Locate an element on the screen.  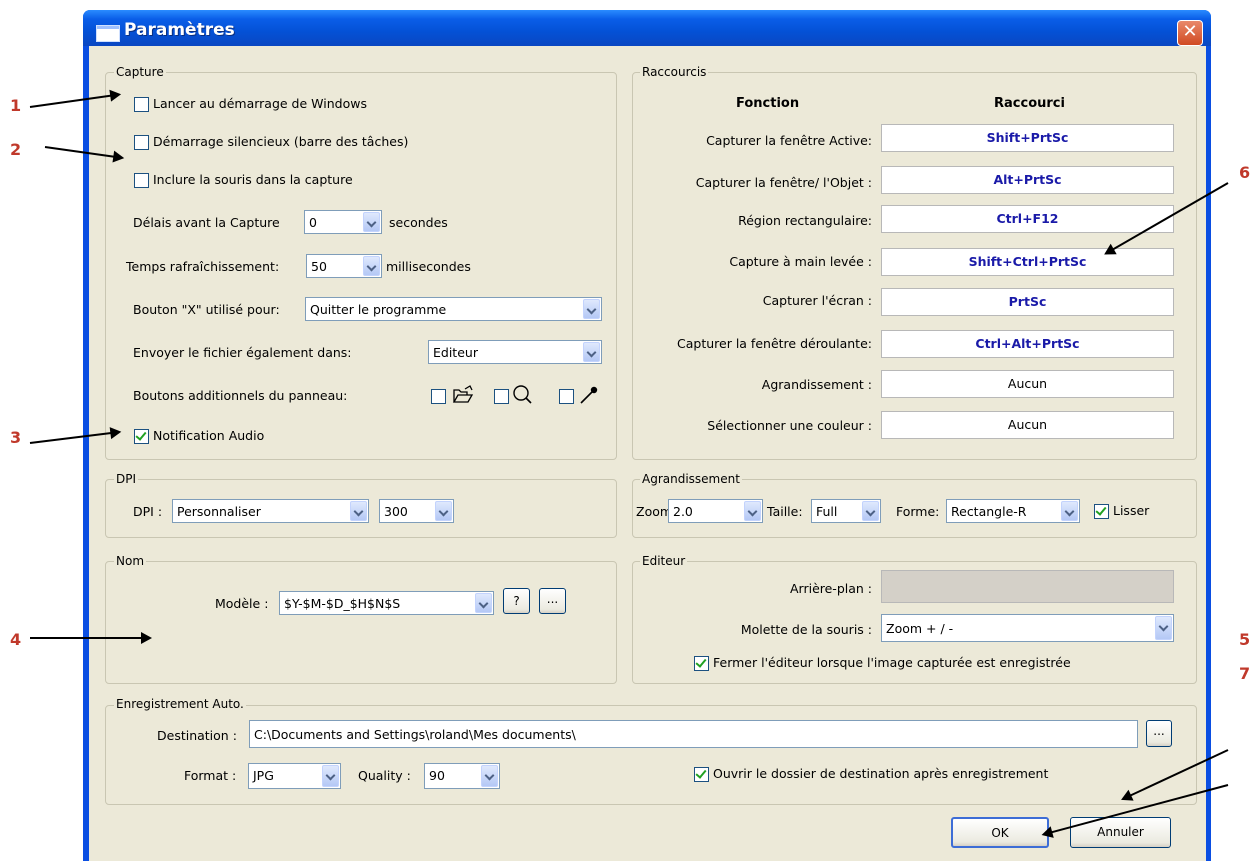
col-function-header: Fonction is located at coordinates (768, 103).